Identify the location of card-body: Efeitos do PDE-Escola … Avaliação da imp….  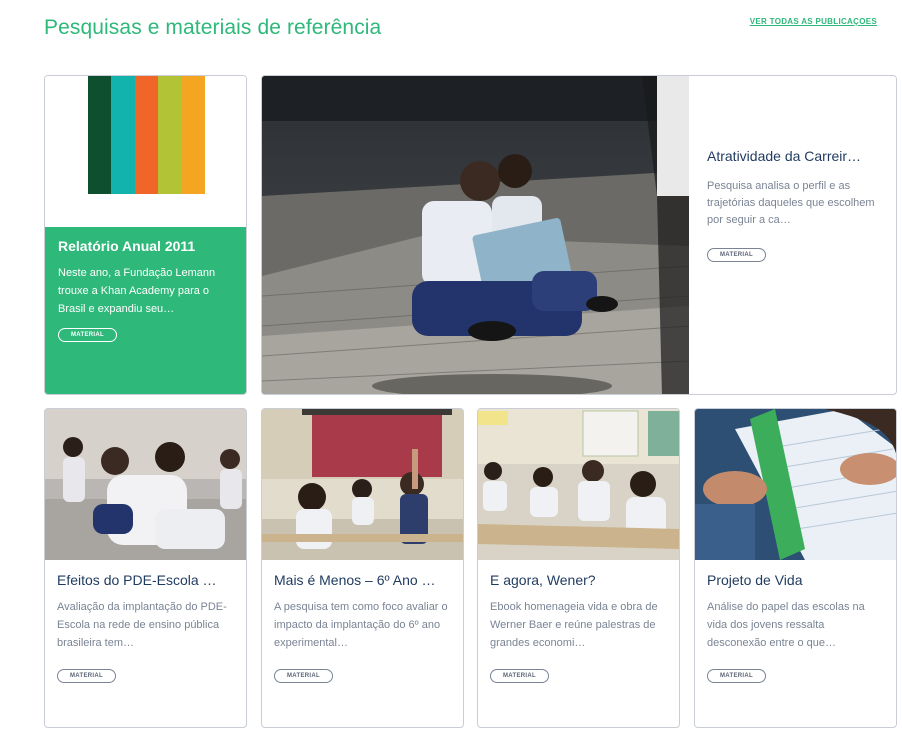
(145, 627).